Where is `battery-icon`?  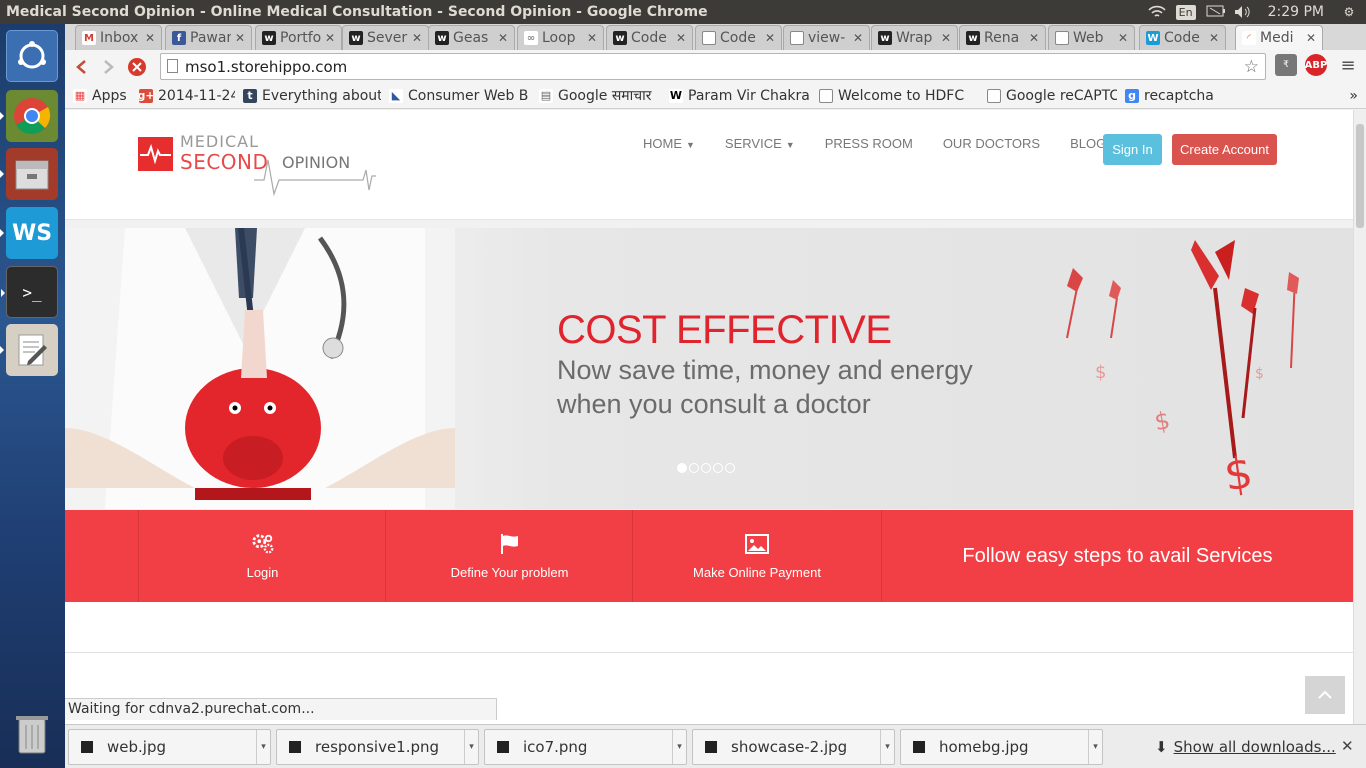 battery-icon is located at coordinates (1215, 12).